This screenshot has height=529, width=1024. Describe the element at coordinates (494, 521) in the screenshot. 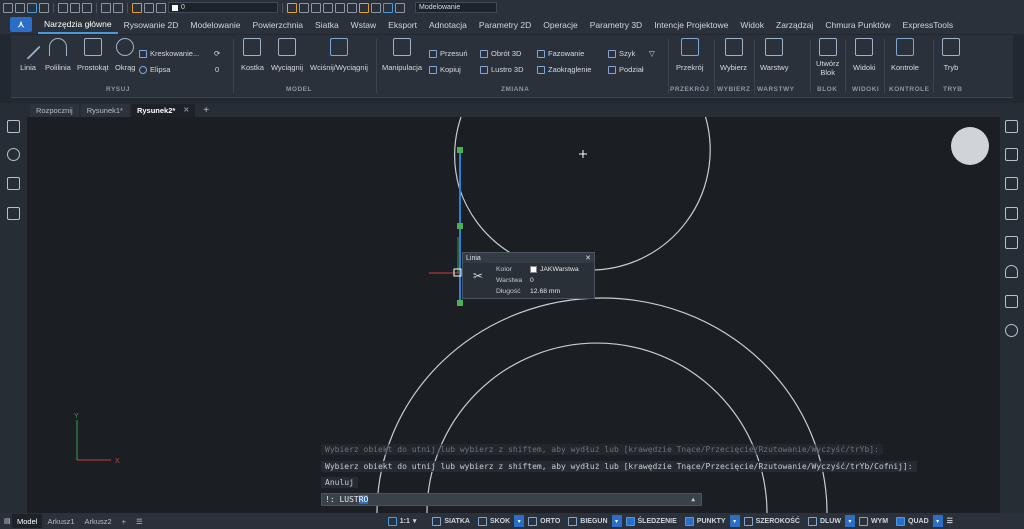

I see `toggle-snap: SKOK` at that location.